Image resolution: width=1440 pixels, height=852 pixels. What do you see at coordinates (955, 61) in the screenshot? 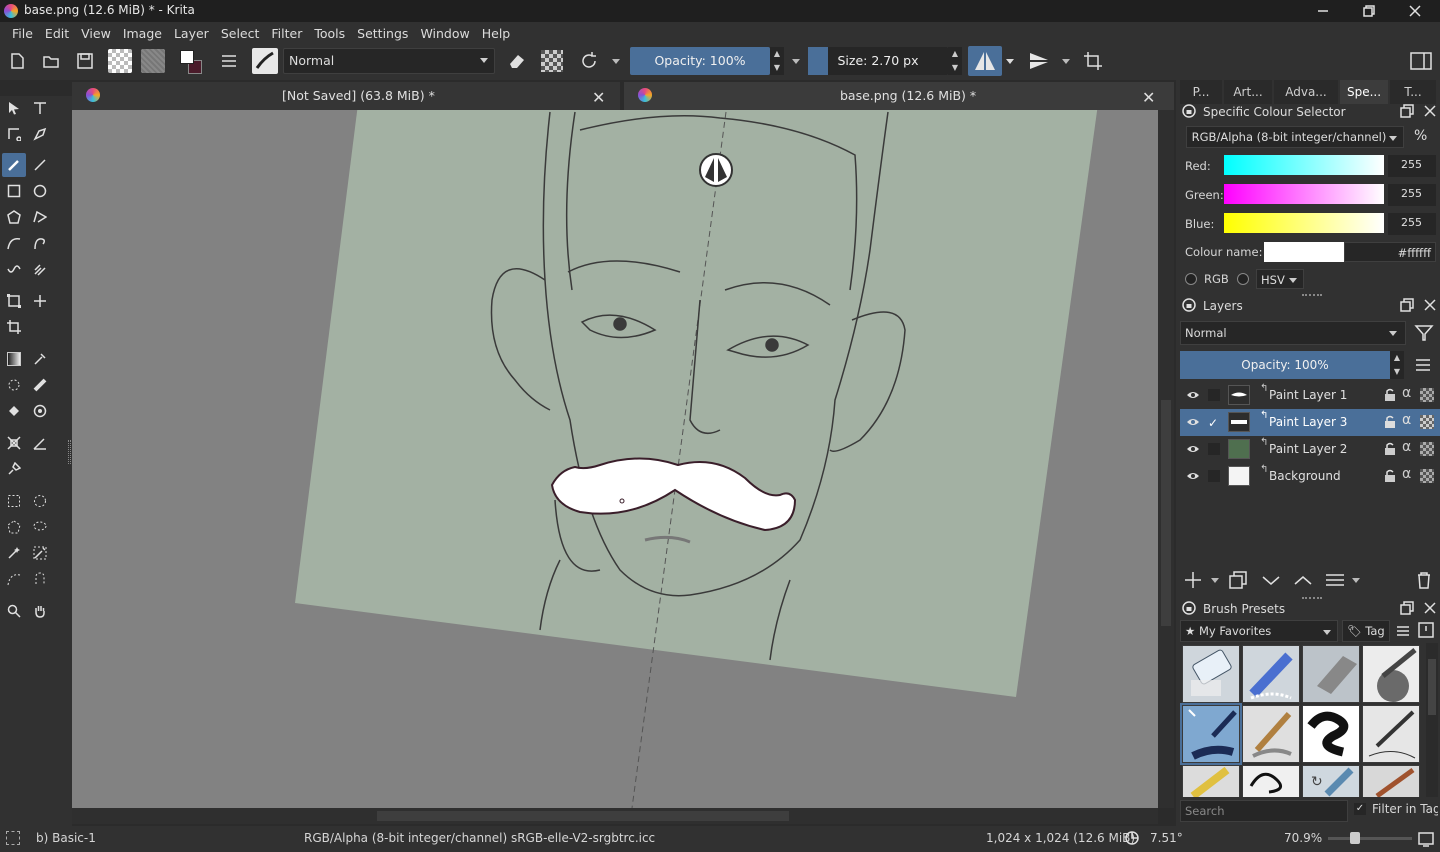
I see `size-spin-buttons: ▲ ▼` at bounding box center [955, 61].